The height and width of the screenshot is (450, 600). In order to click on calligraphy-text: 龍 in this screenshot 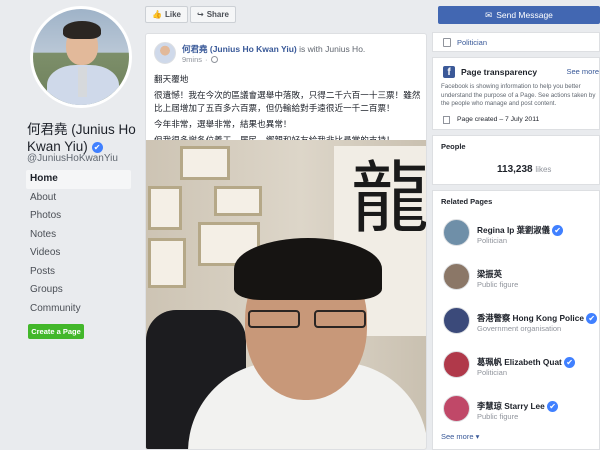, I will do `click(389, 199)`.